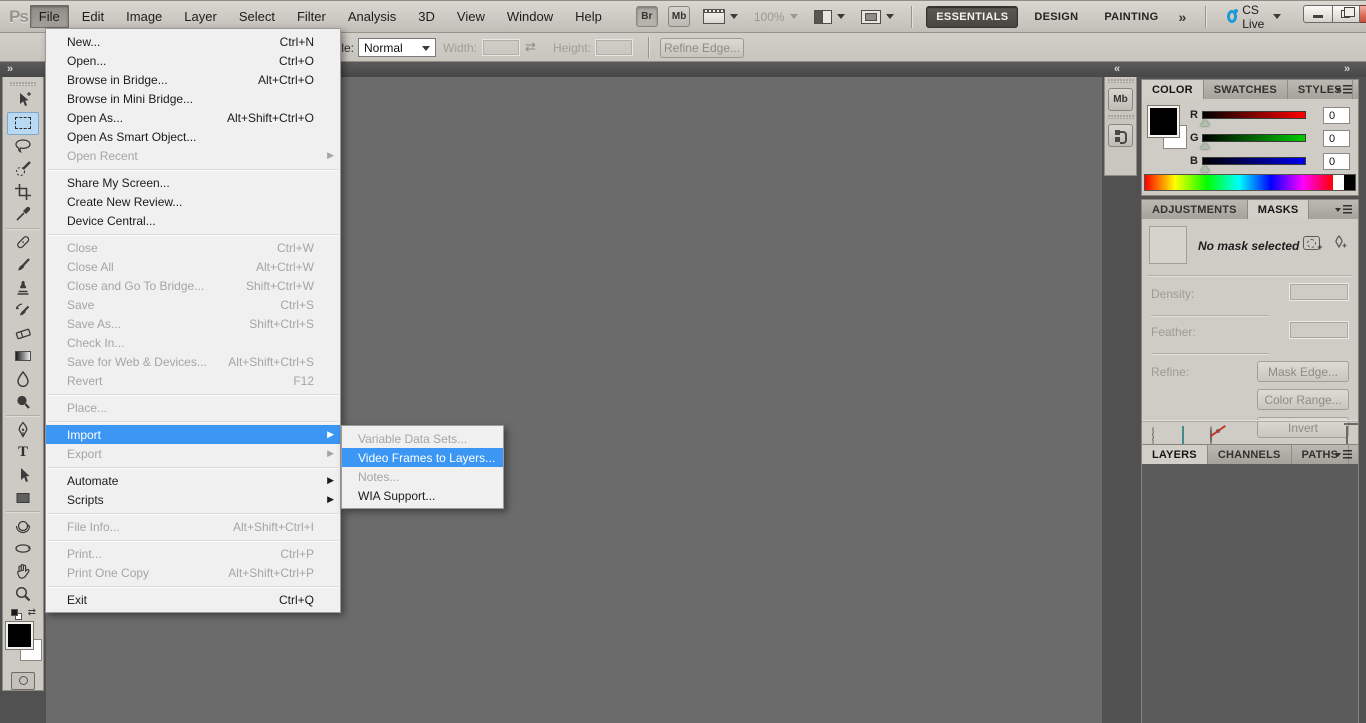  Describe the element at coordinates (193, 117) in the screenshot. I see `menu-item-open-as: Open As... Alt+Shift+Ctrl+O` at that location.